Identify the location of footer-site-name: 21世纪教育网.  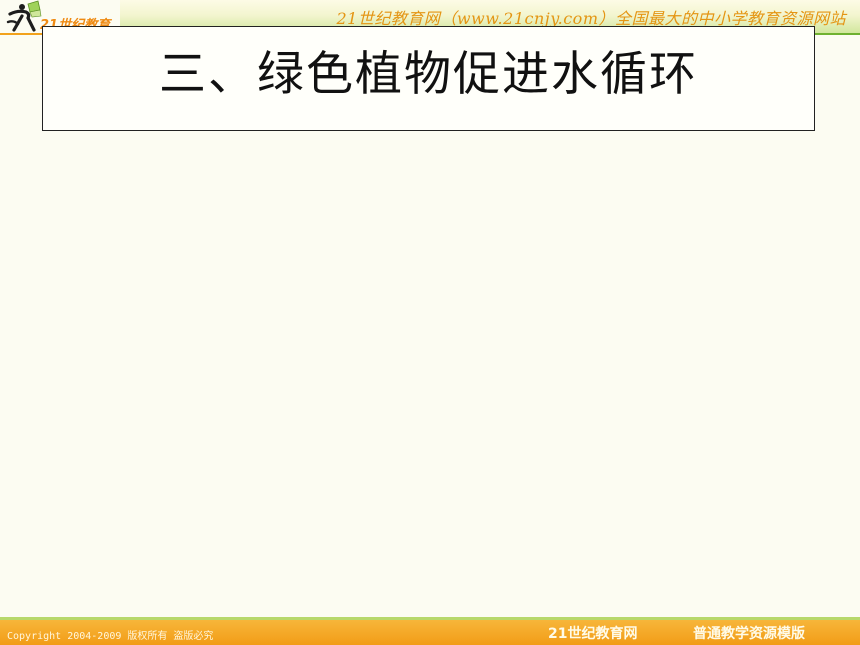
(593, 634).